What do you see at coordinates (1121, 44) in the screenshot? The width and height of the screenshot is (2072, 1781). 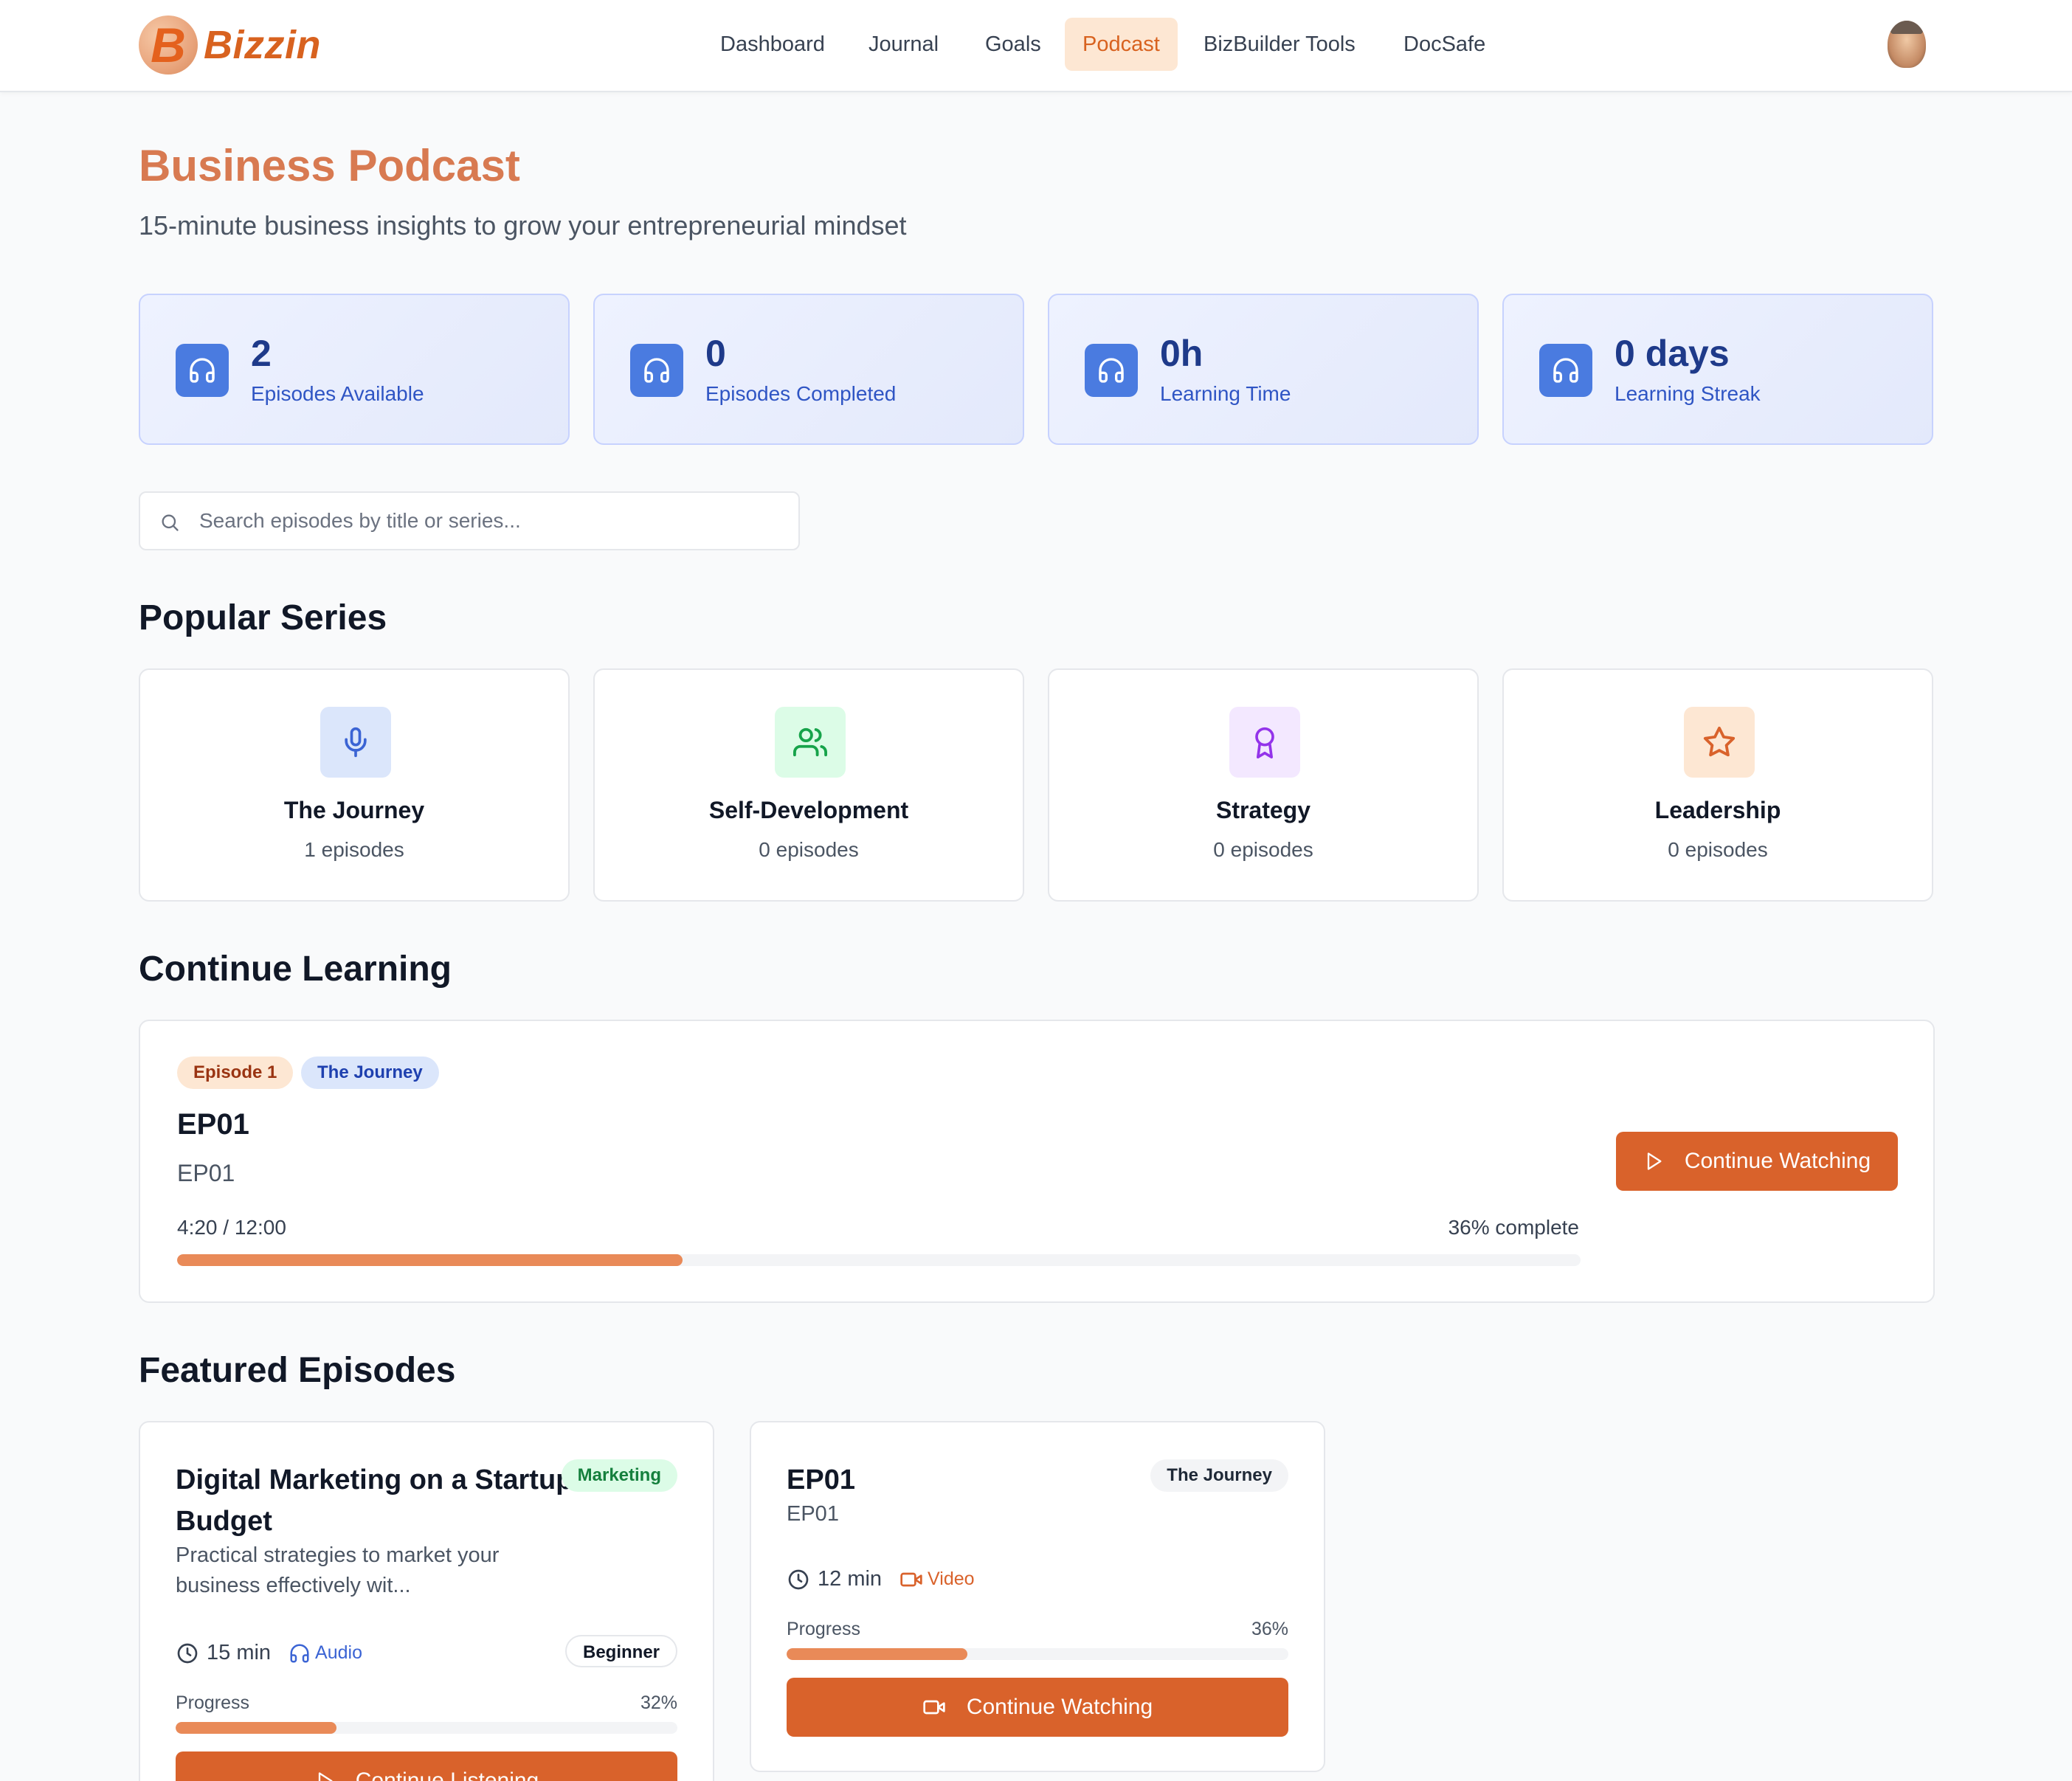 I see `nav-podcast: Podcast` at bounding box center [1121, 44].